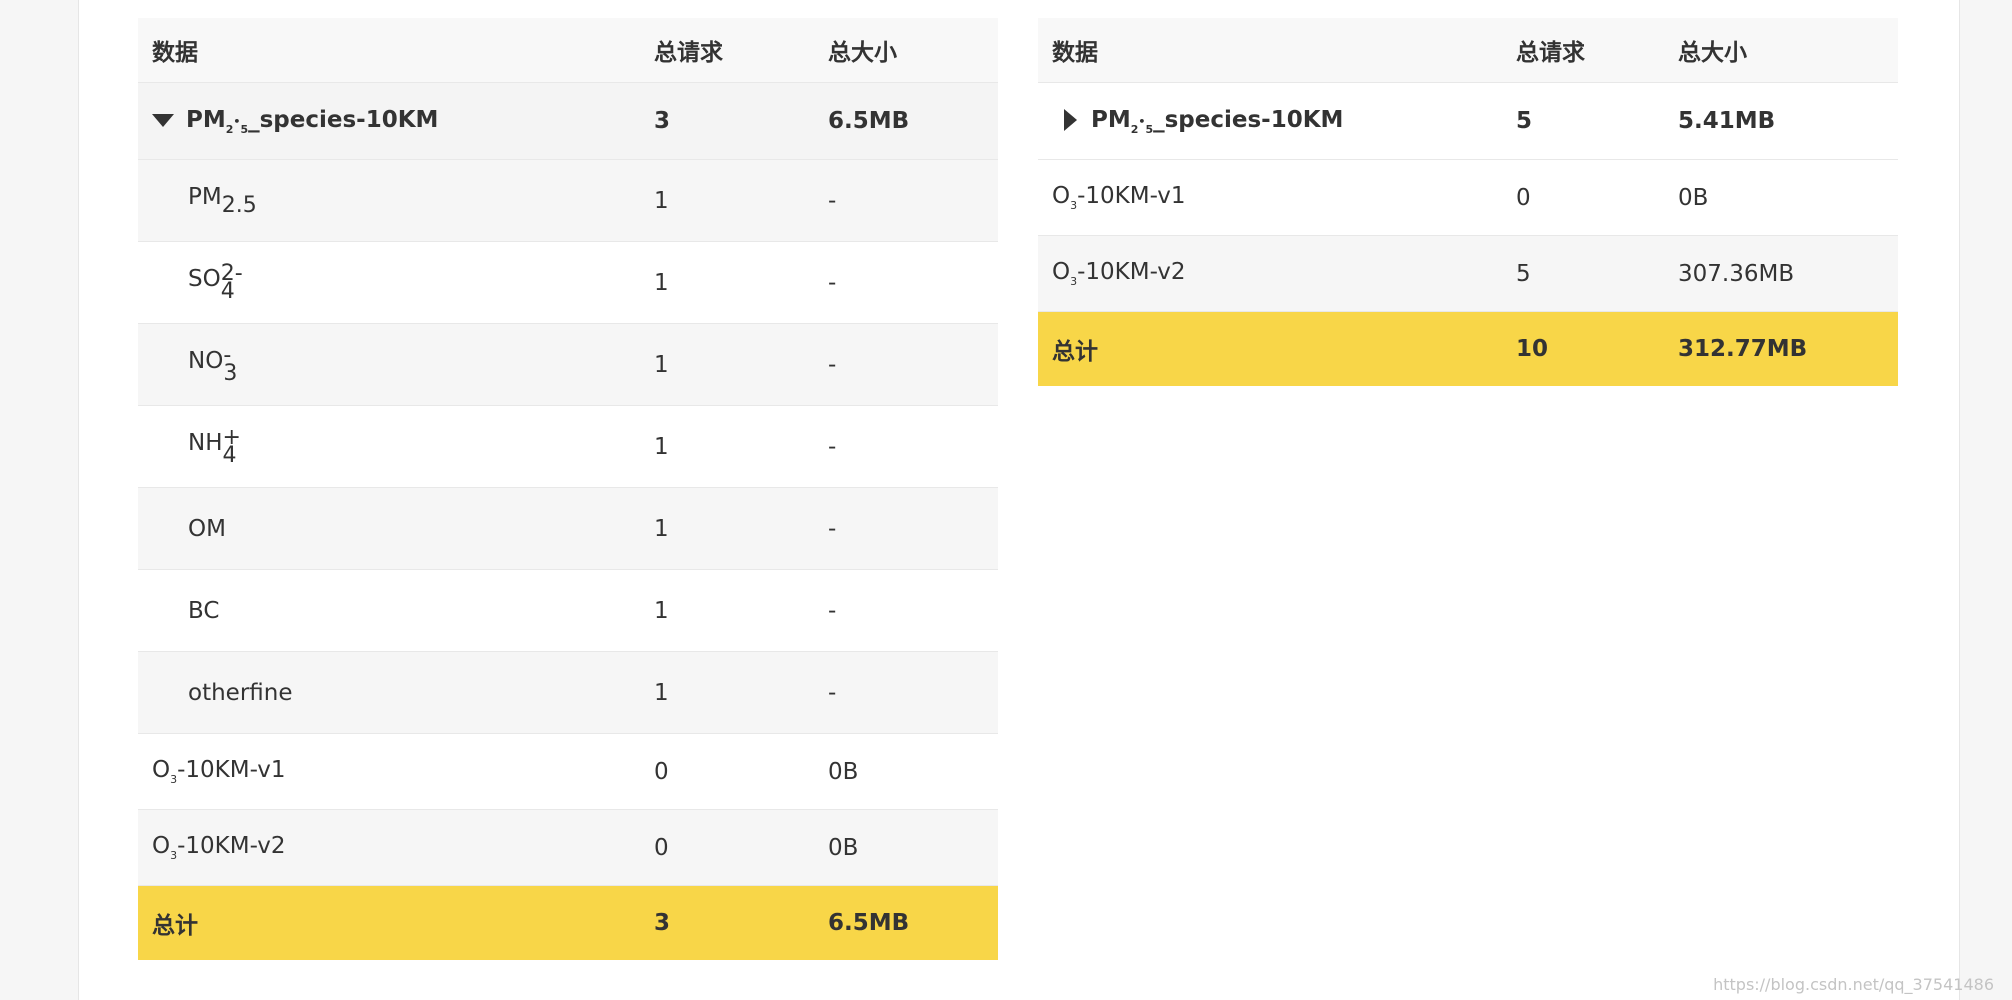 This screenshot has height=1000, width=2012. I want to click on child-row-pm25: PM2.5 1 -, so click(568, 200).